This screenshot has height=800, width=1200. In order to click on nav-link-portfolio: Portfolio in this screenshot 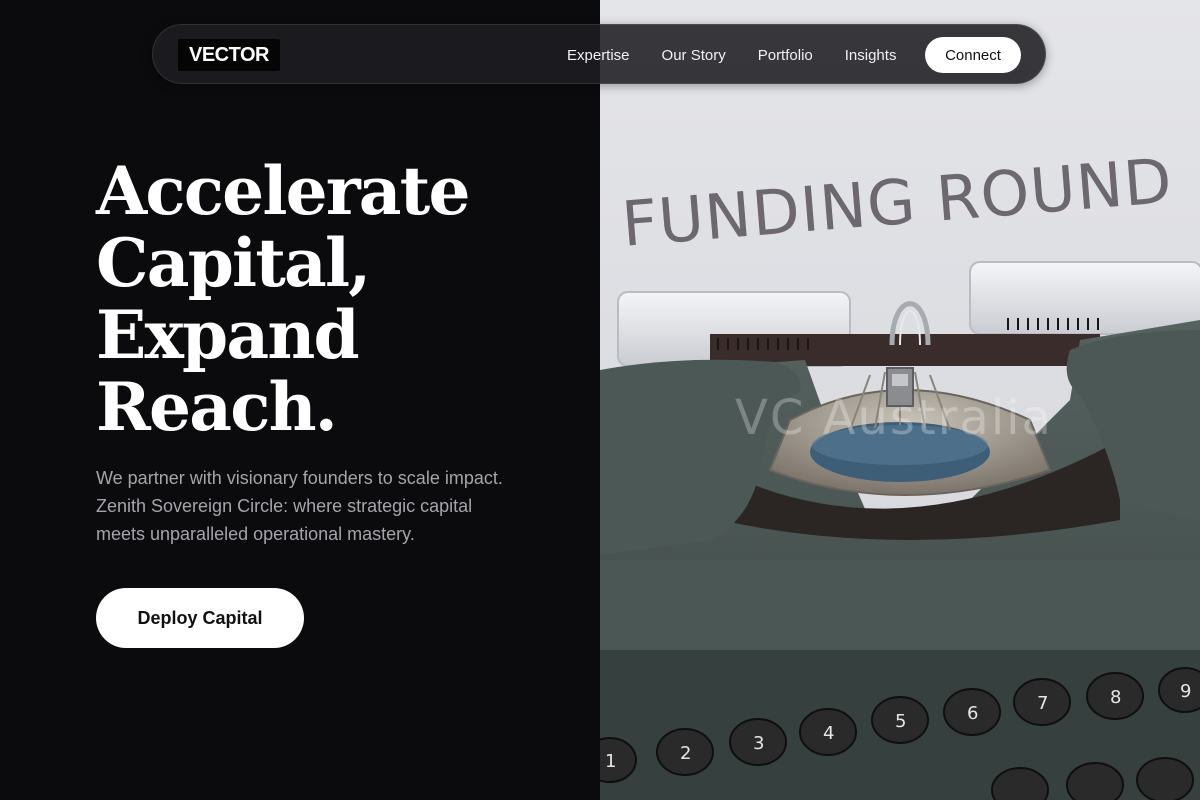, I will do `click(785, 55)`.